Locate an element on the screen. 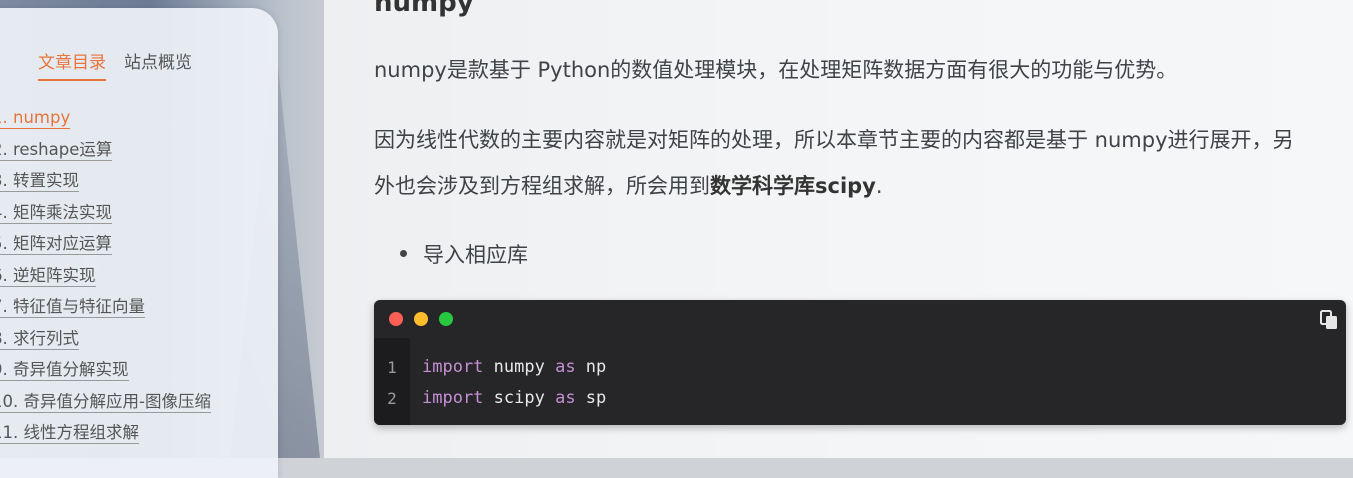 This screenshot has height=478, width=1353. tab-toc: 文章目录 is located at coordinates (72, 64).